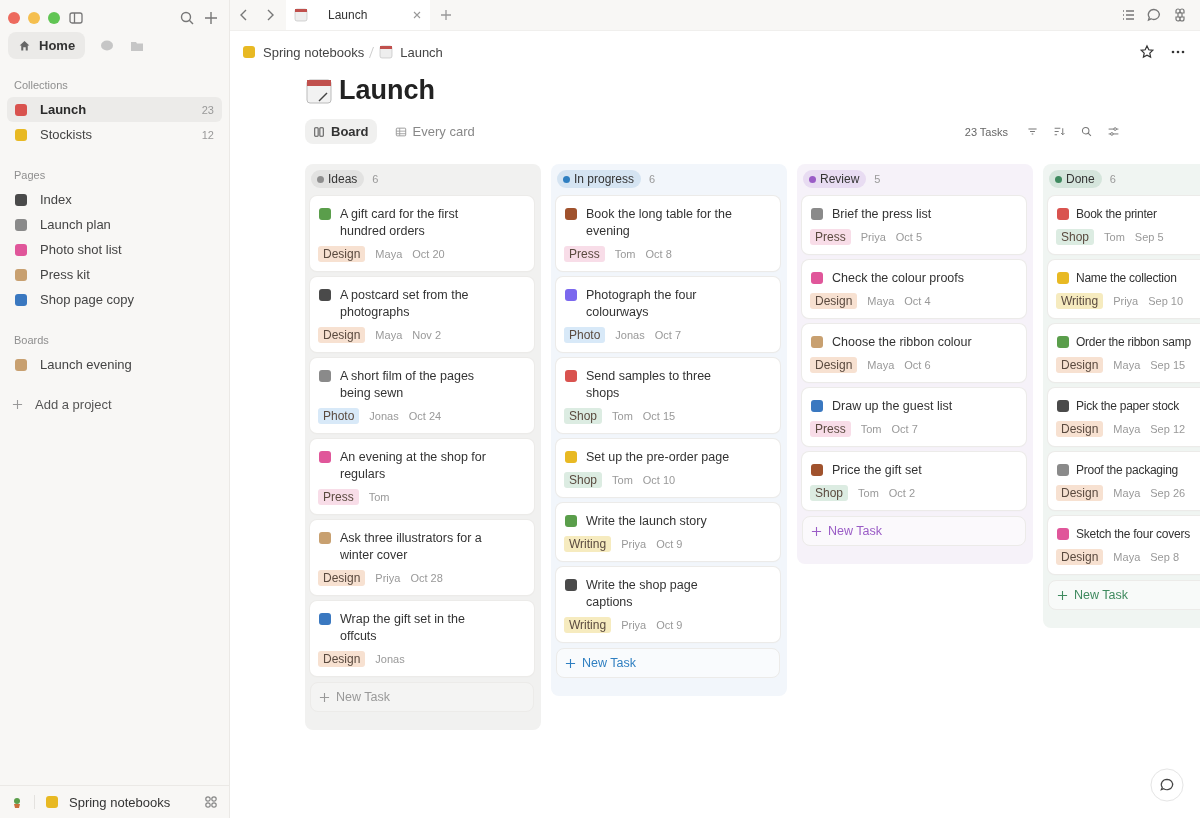 Image resolution: width=1200 pixels, height=818 pixels. I want to click on add-icon, so click(211, 18).